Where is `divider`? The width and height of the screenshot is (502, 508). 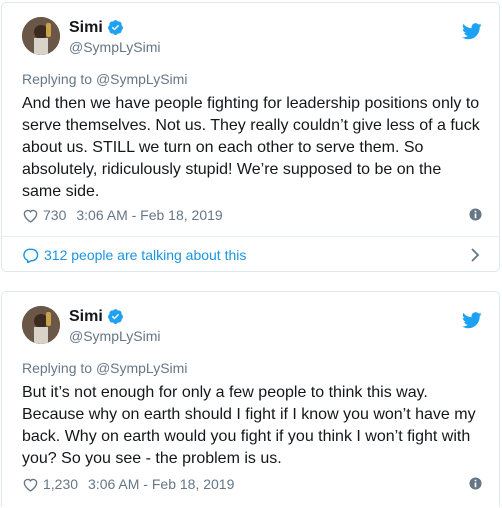
divider is located at coordinates (250, 236).